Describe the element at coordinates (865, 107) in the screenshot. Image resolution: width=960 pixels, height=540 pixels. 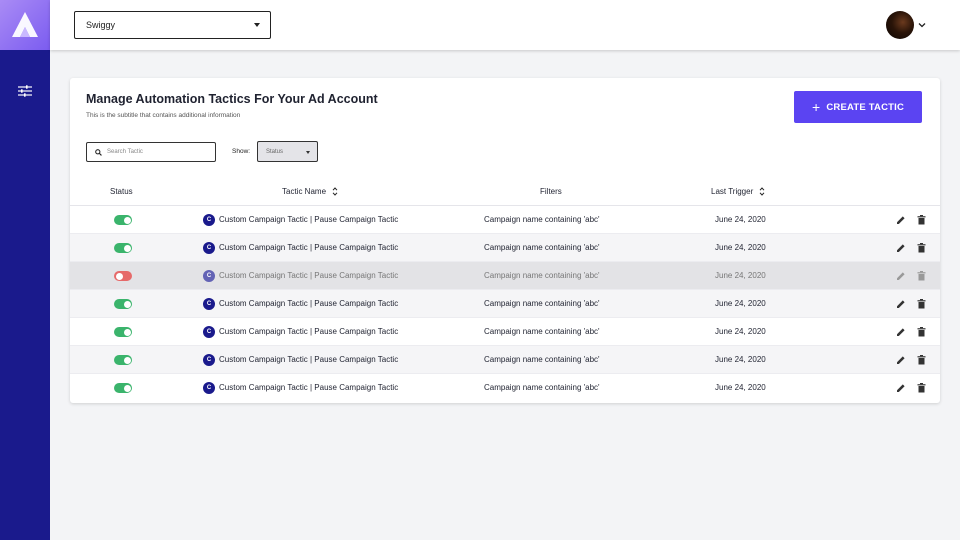
I see `create-tactic-label: CREATE TACTIC` at that location.